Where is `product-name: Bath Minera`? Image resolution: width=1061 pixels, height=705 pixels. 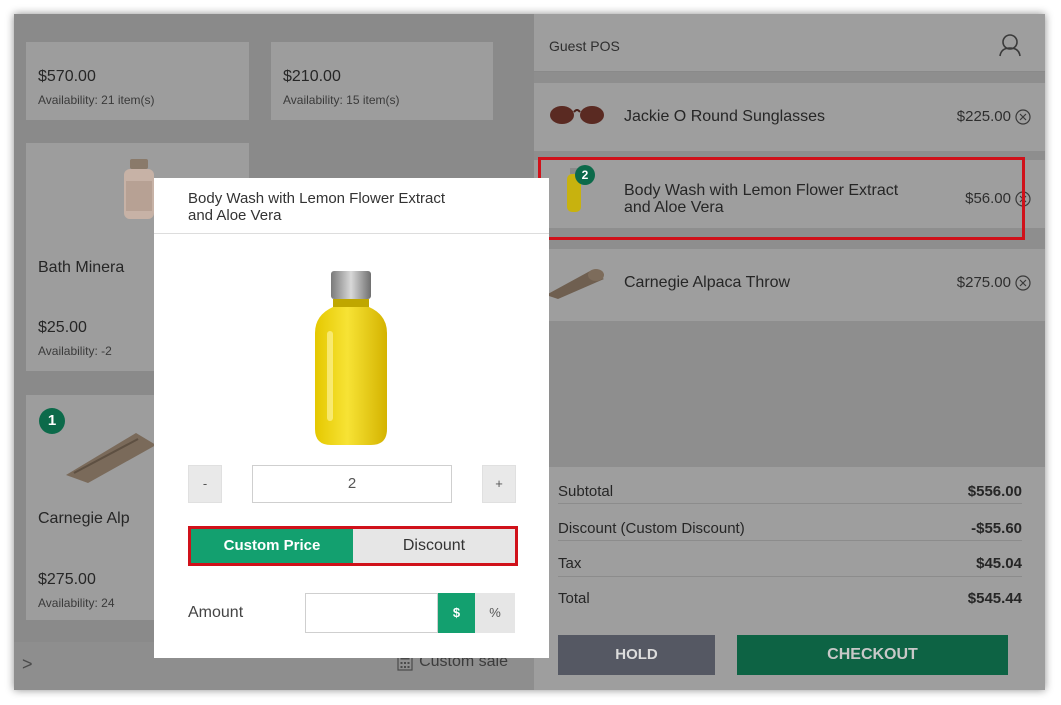 product-name: Bath Minera is located at coordinates (81, 267).